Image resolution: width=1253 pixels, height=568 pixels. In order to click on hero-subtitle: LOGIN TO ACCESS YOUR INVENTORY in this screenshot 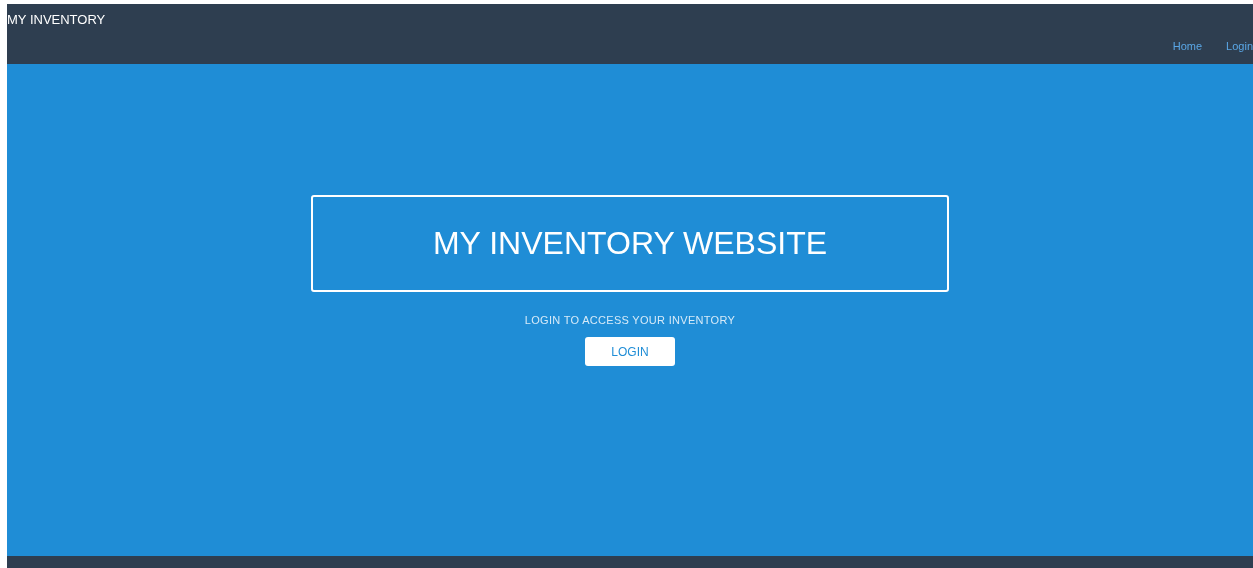, I will do `click(630, 320)`.